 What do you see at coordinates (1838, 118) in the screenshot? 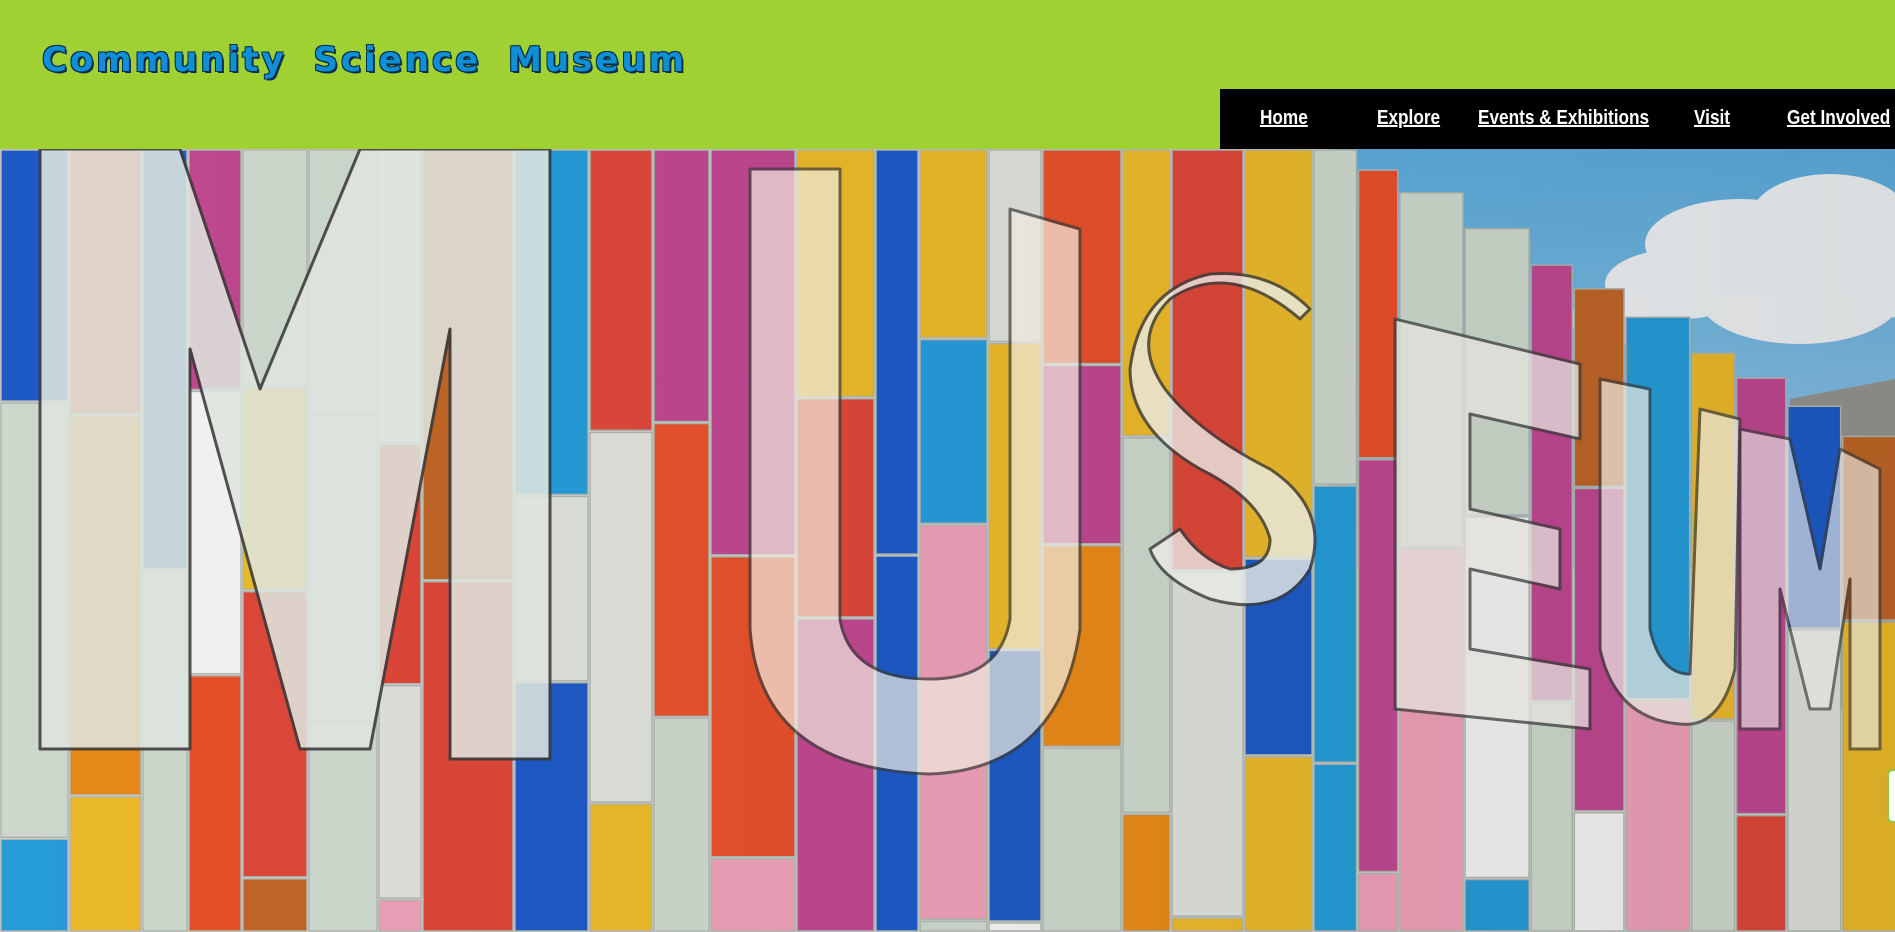
I see `nav-link-get-involved: Get Involved` at bounding box center [1838, 118].